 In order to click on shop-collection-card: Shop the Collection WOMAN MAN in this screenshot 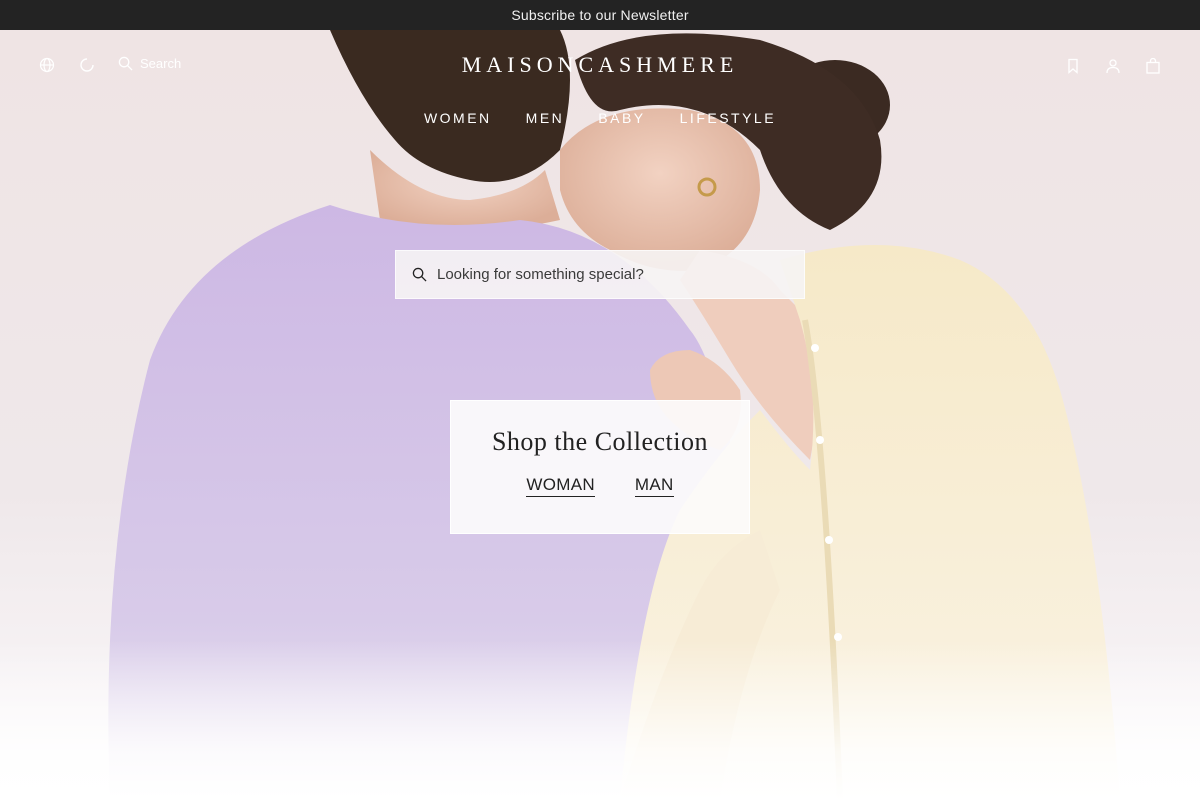, I will do `click(600, 467)`.